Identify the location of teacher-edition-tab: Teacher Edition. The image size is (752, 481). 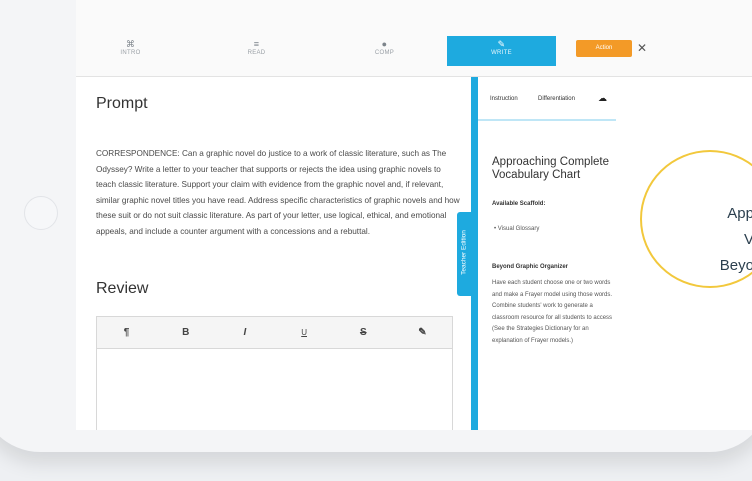
(464, 254).